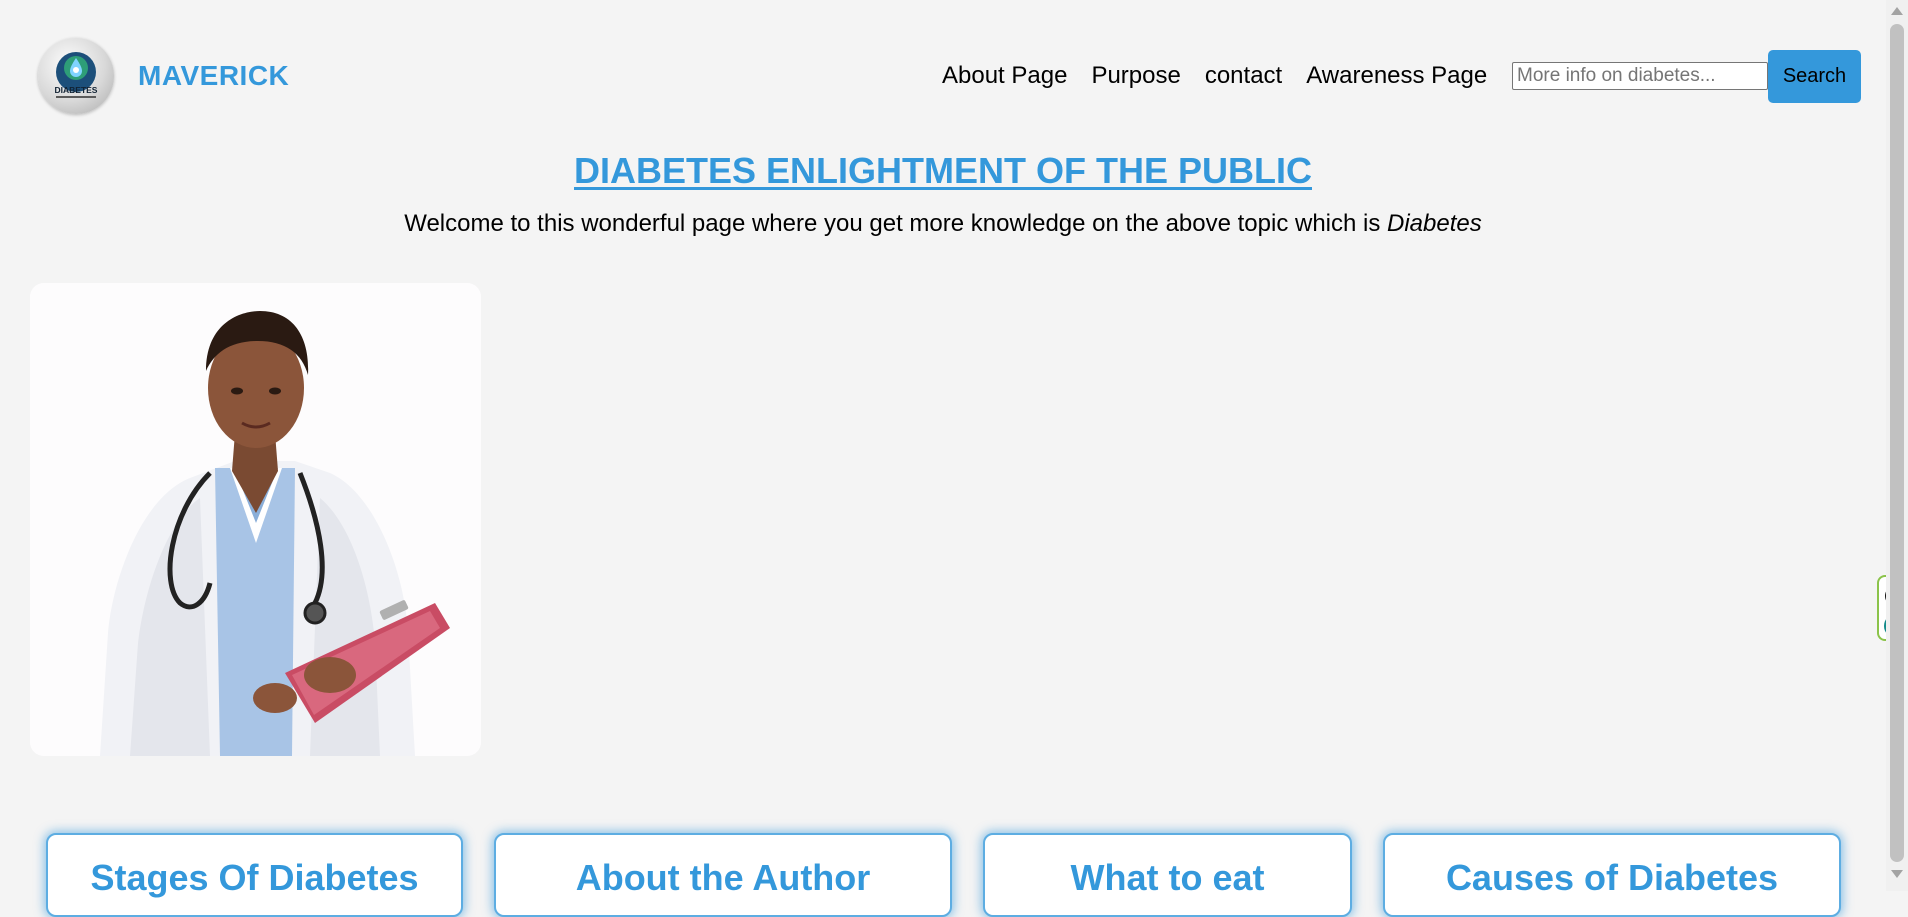 Image resolution: width=1908 pixels, height=917 pixels. Describe the element at coordinates (1243, 76) in the screenshot. I see `nav-contact: contact` at that location.